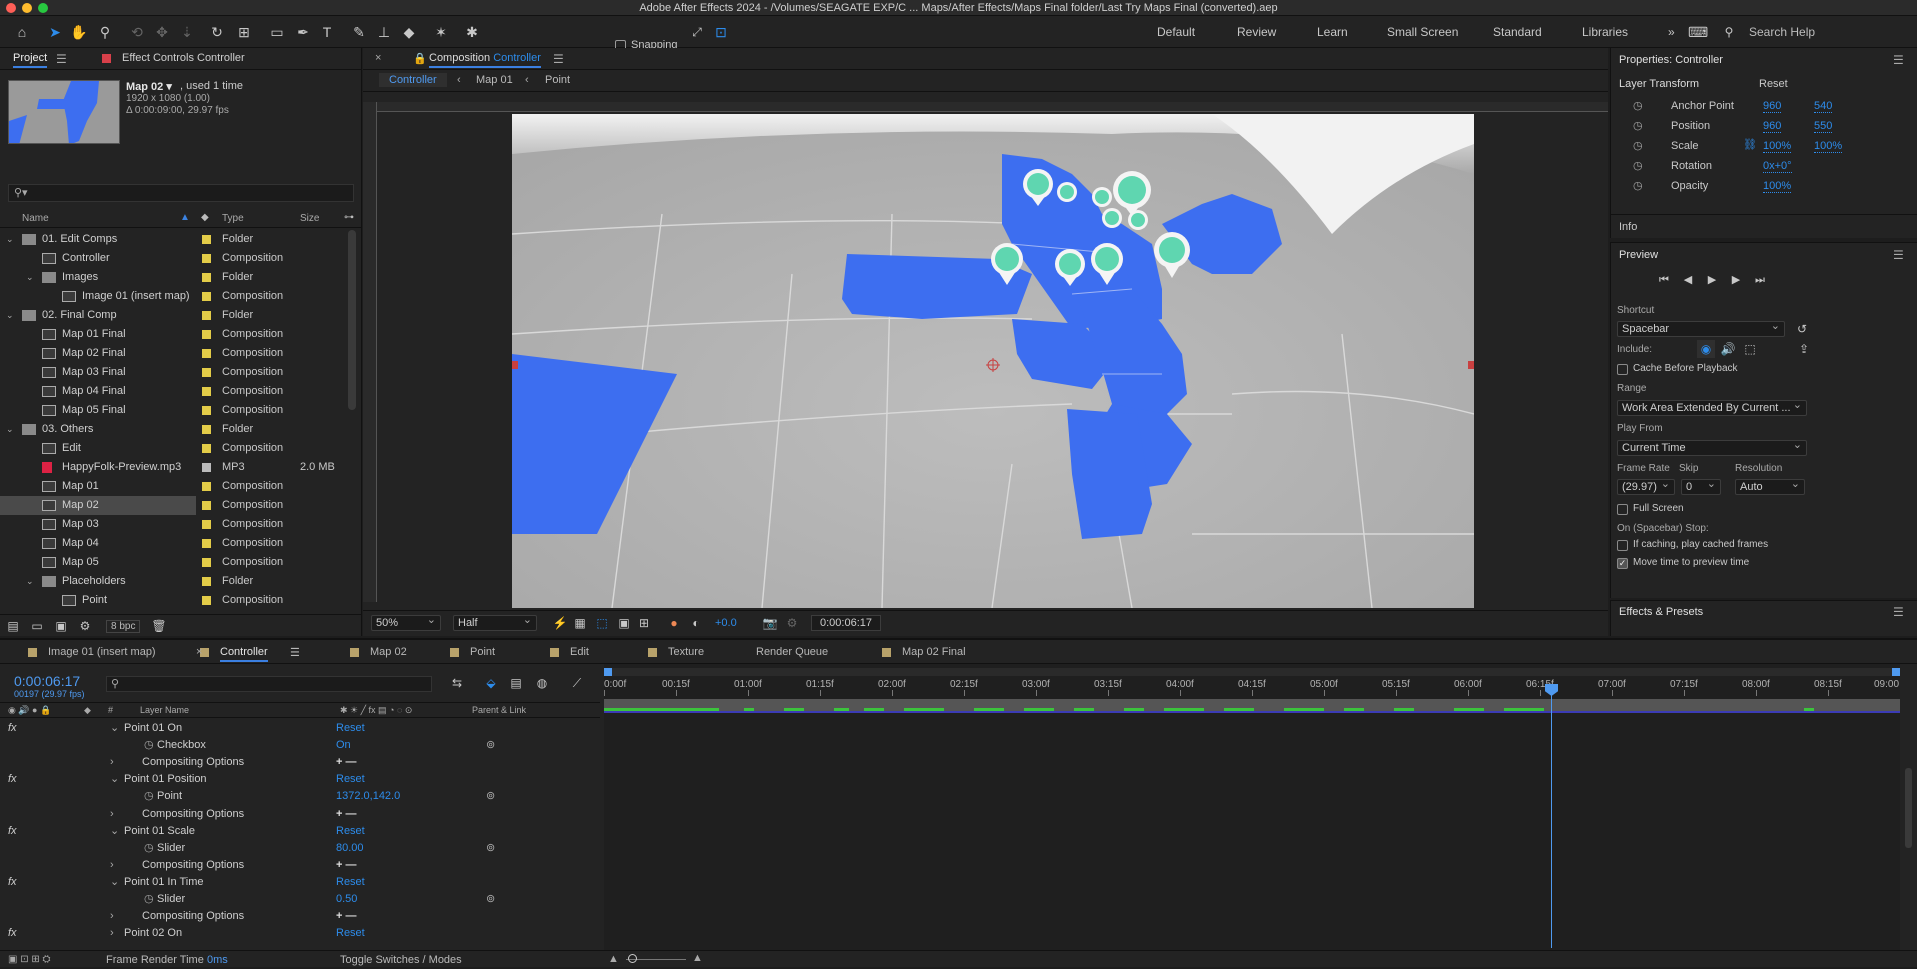 The width and height of the screenshot is (1917, 969). Describe the element at coordinates (560, 623) in the screenshot. I see `fast-previews-icon: ⚡` at that location.